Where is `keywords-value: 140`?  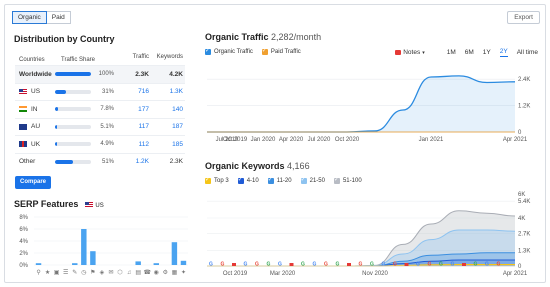
keywords-value: 140 is located at coordinates (168, 109).